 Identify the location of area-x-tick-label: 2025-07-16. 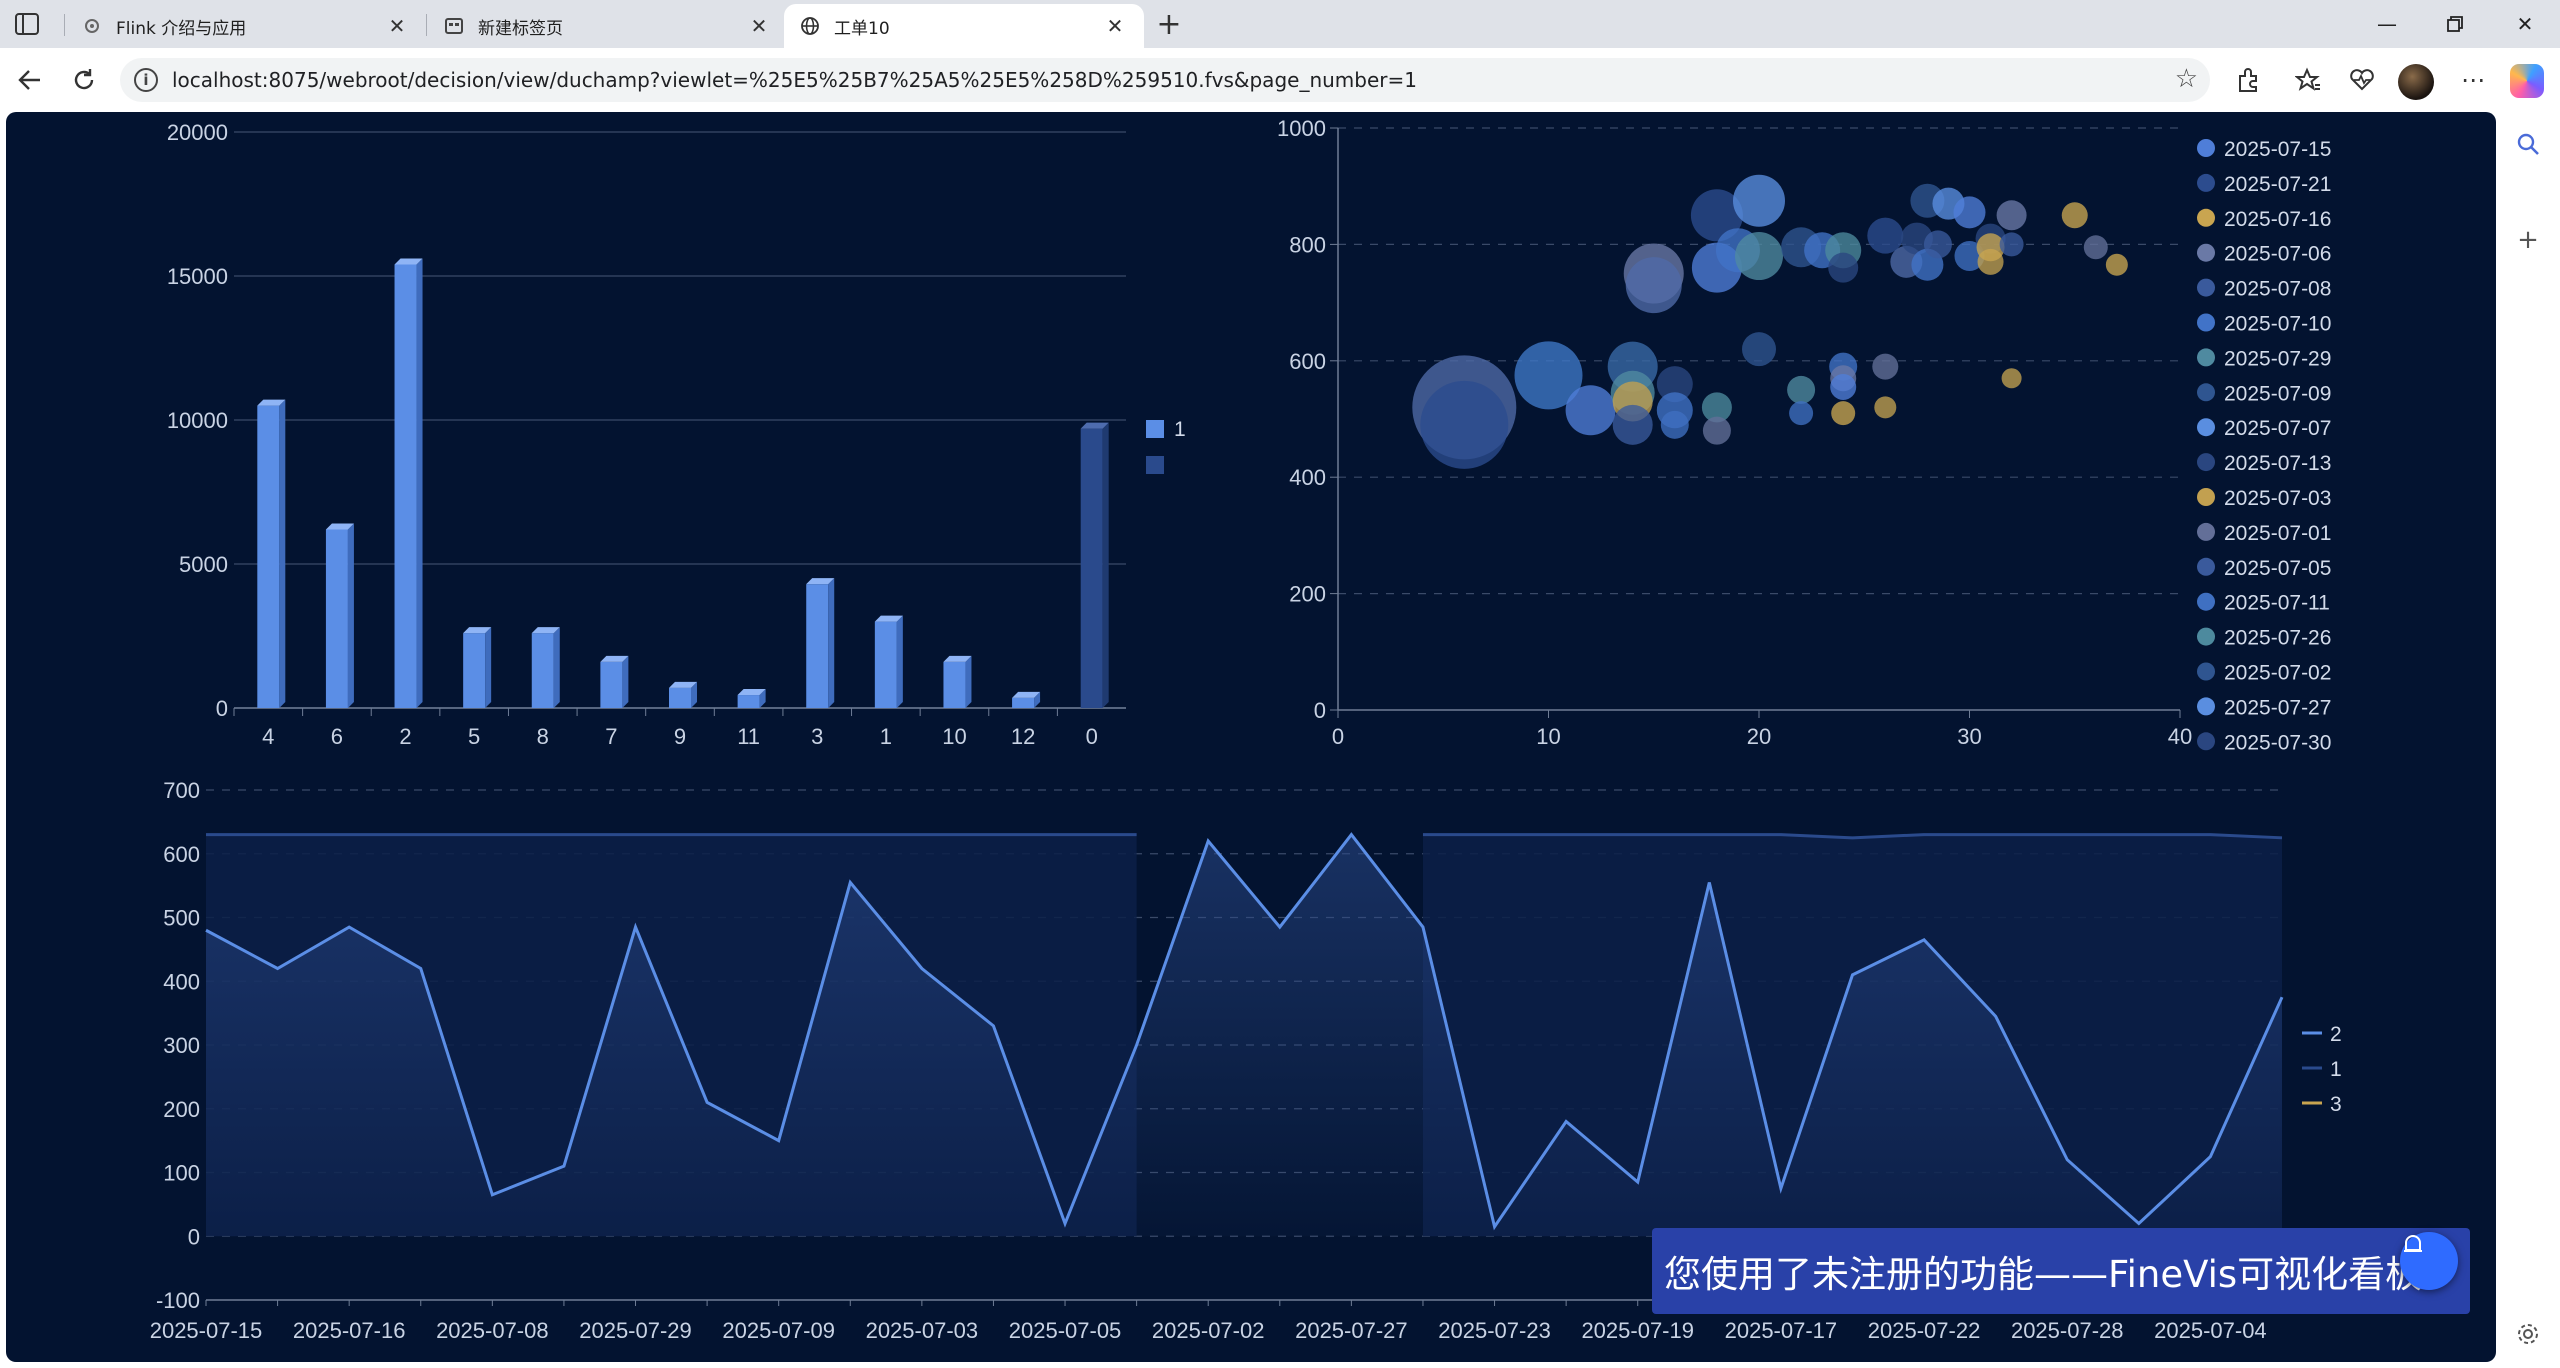
(349, 1330).